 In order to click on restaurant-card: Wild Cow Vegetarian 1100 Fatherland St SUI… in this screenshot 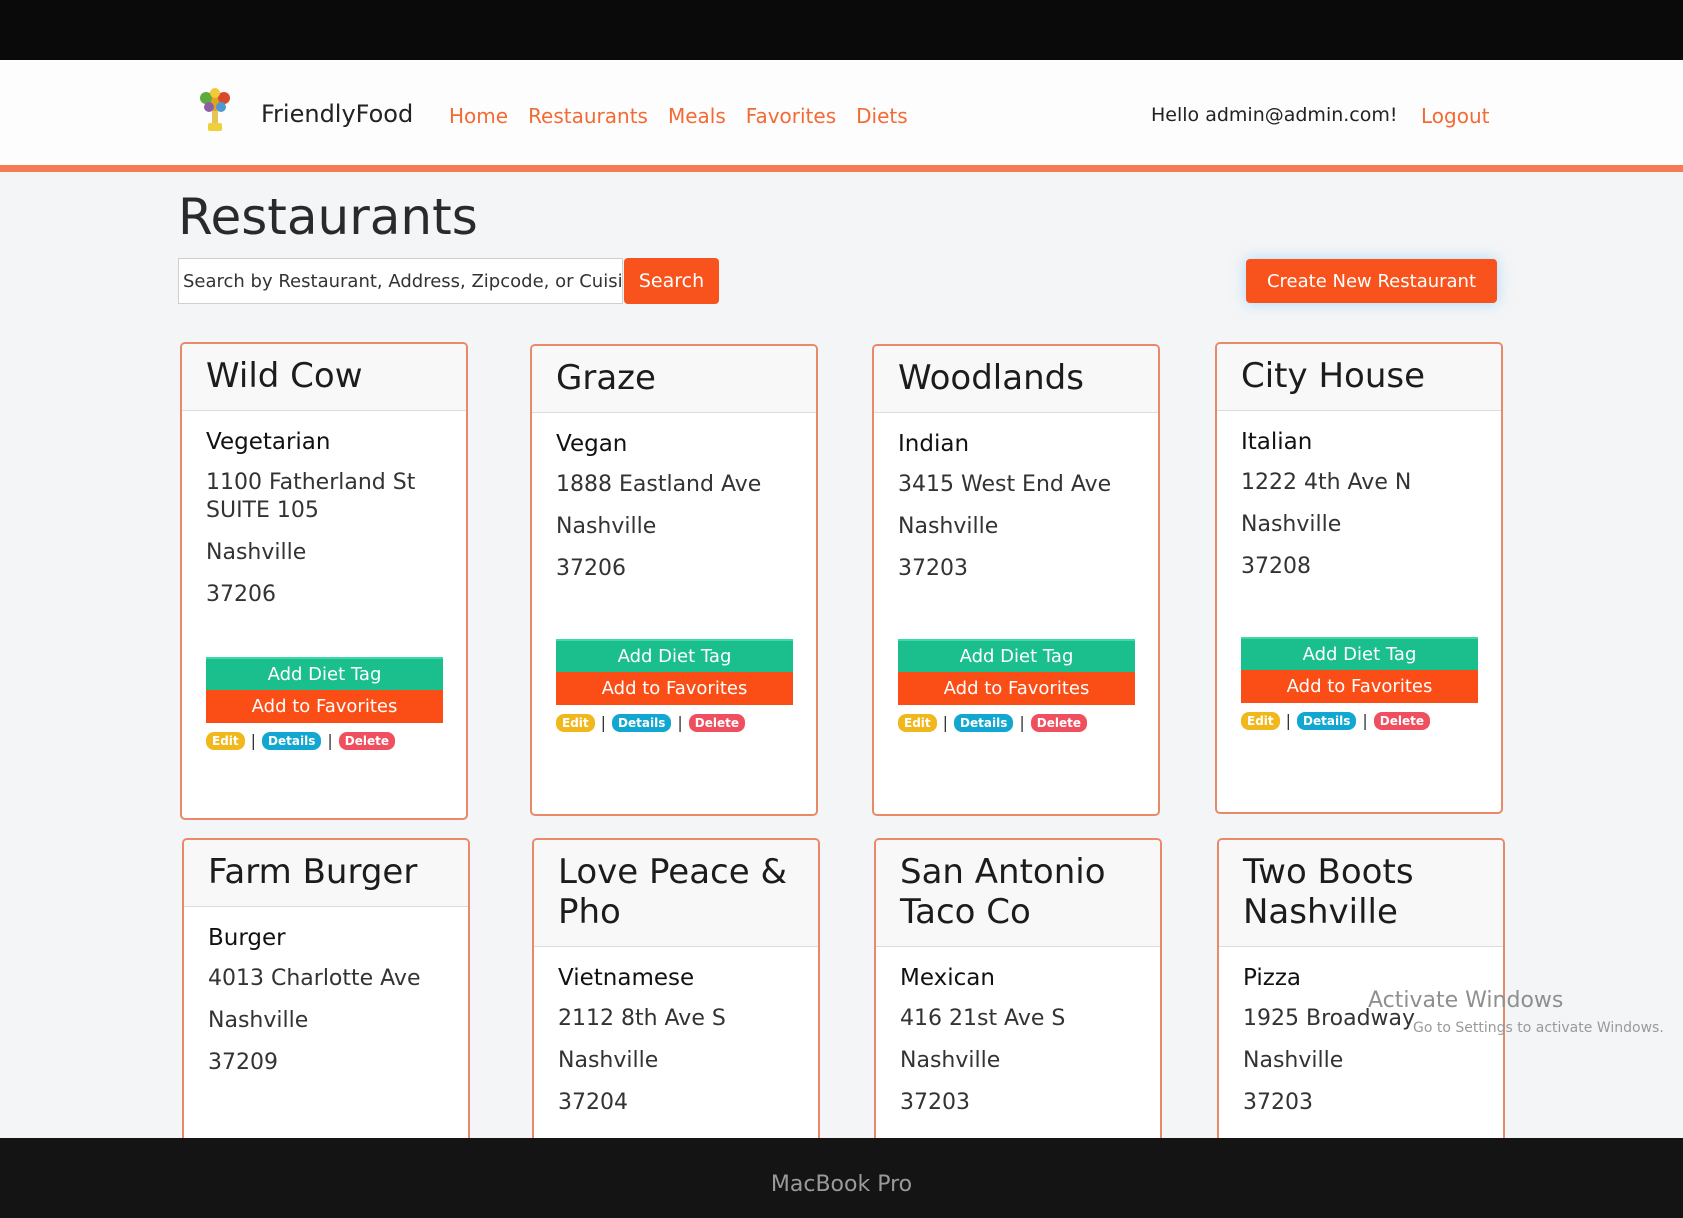, I will do `click(324, 581)`.